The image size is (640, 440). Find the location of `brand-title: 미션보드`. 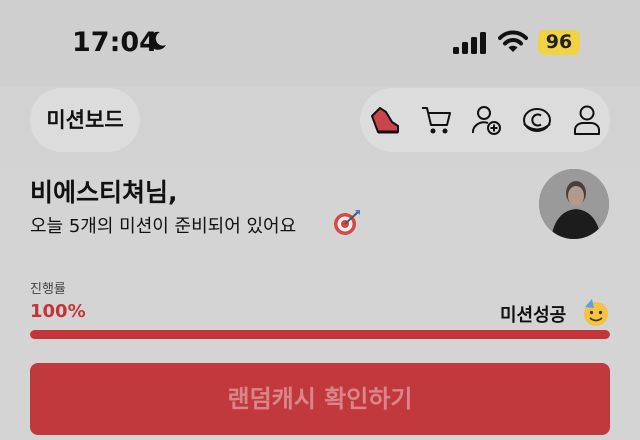

brand-title: 미션보드 is located at coordinates (85, 120).